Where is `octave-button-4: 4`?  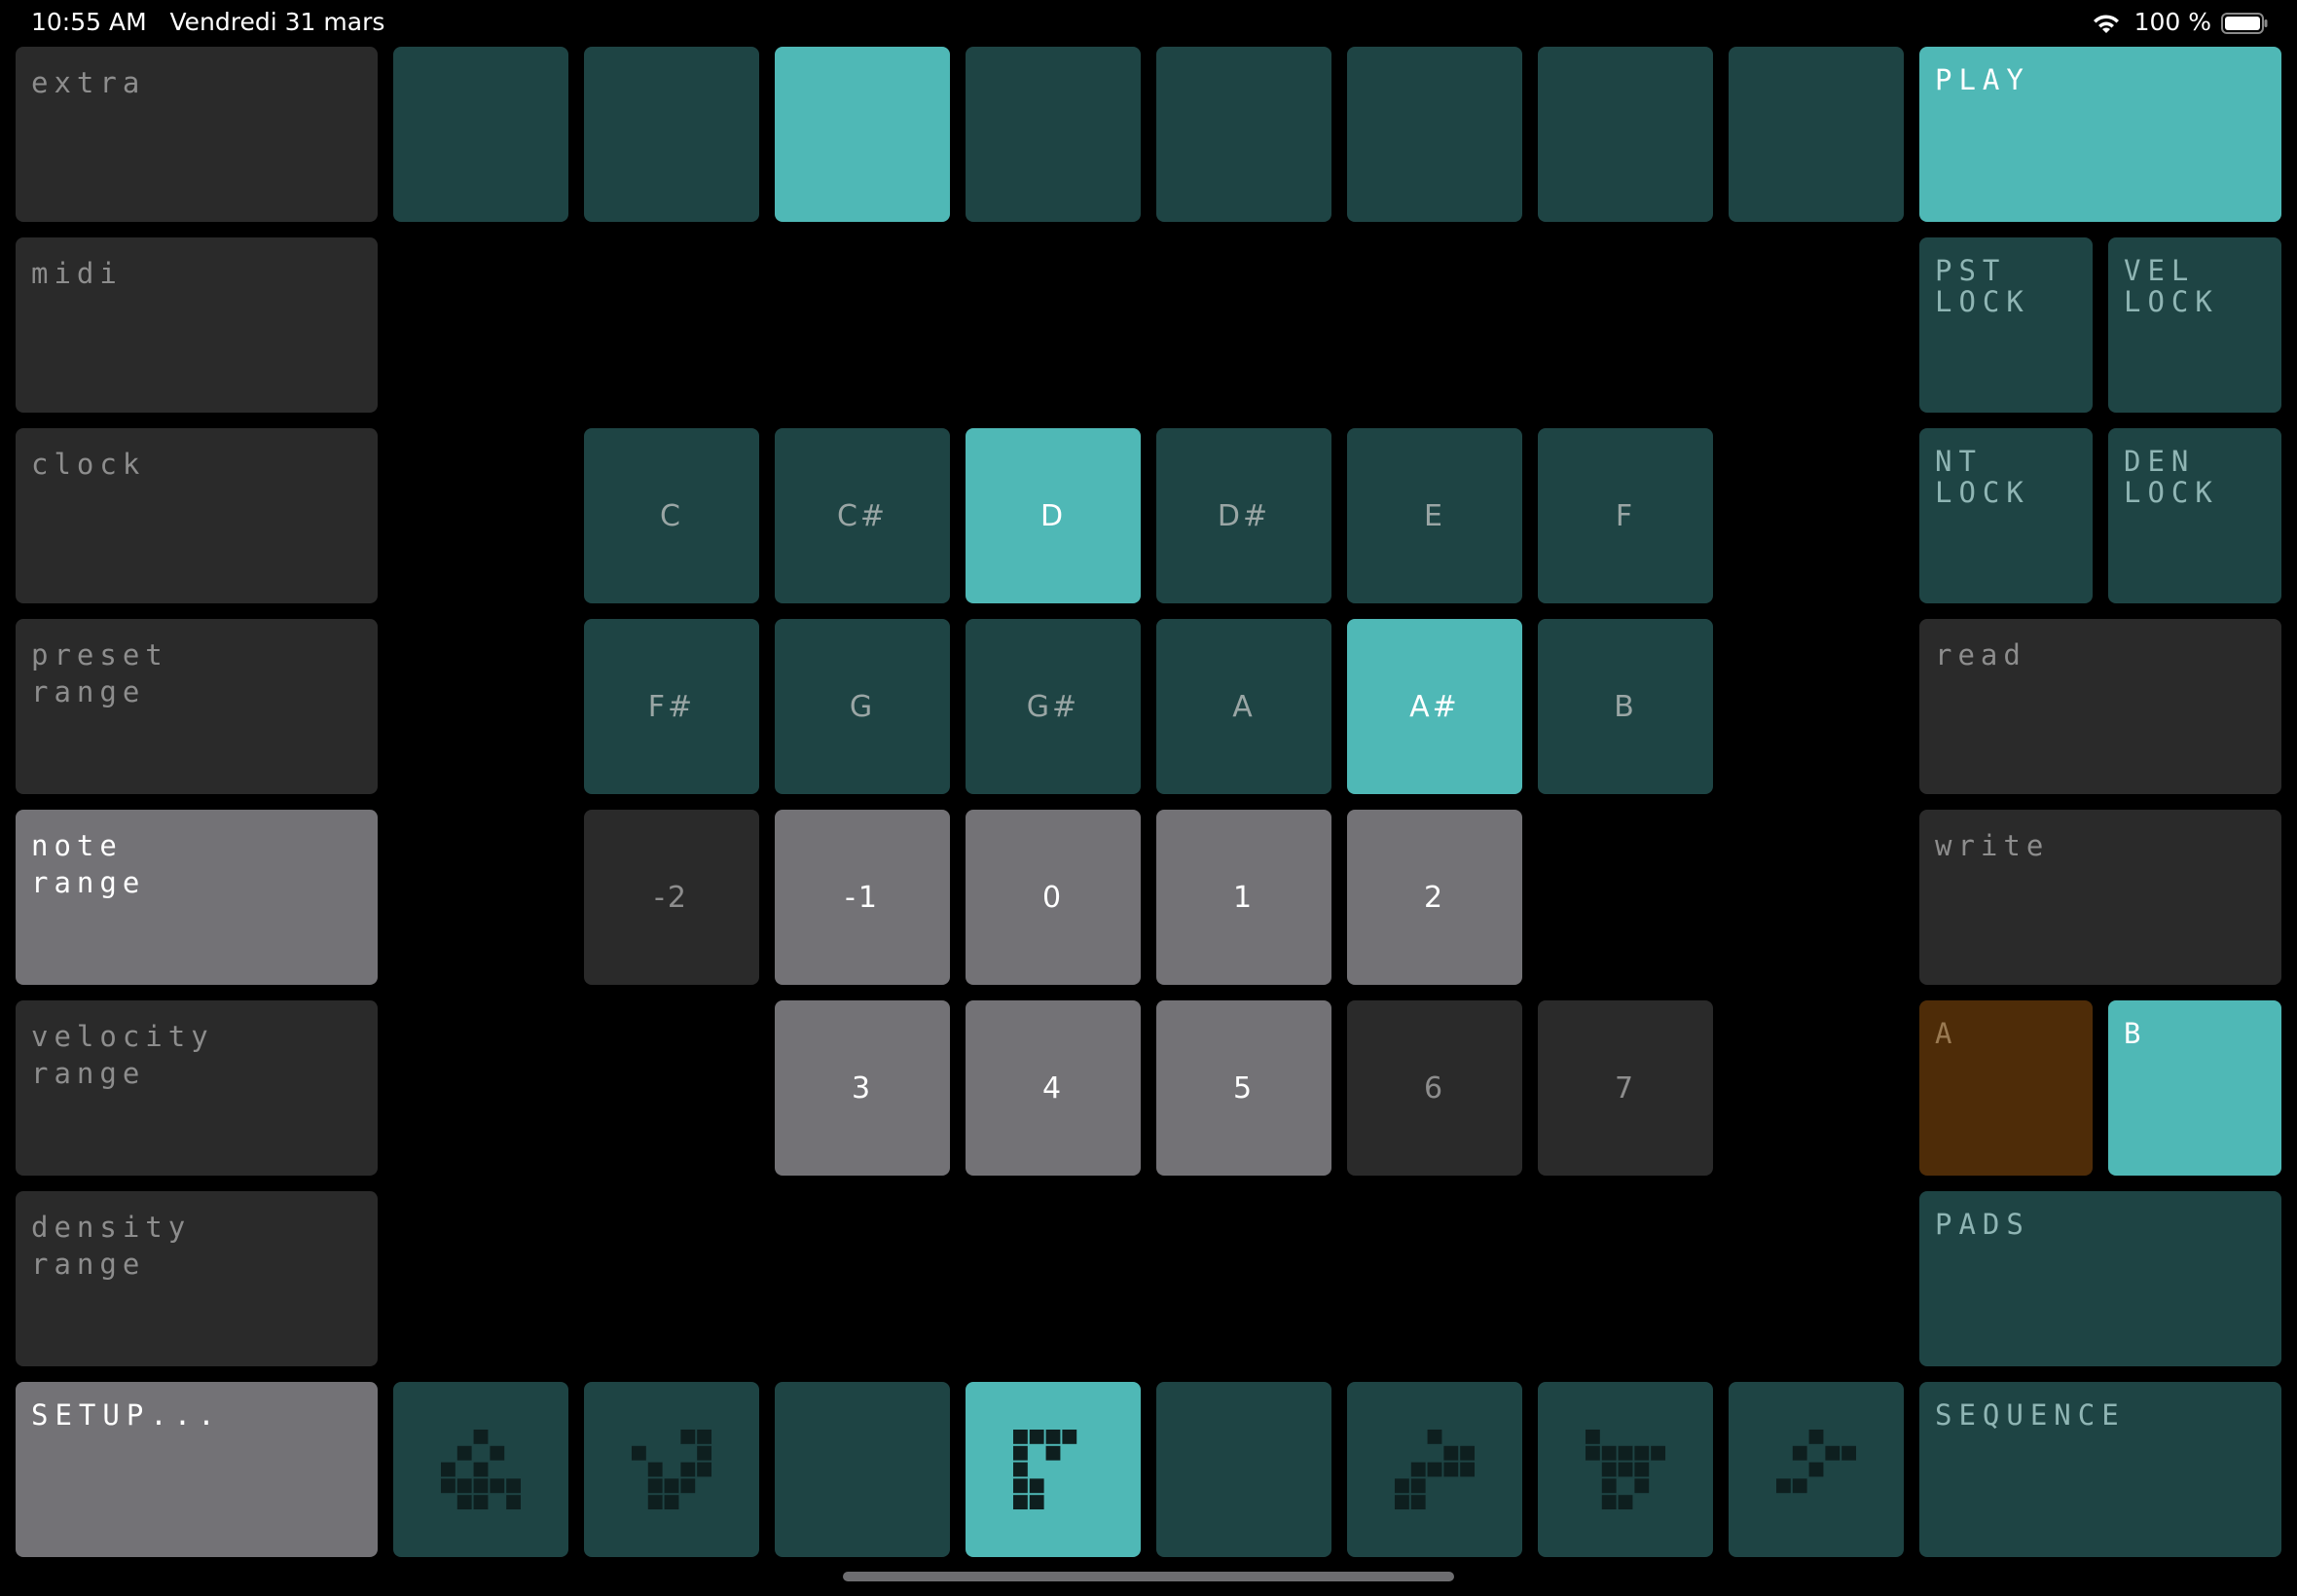
octave-button-4: 4 is located at coordinates (1053, 1088).